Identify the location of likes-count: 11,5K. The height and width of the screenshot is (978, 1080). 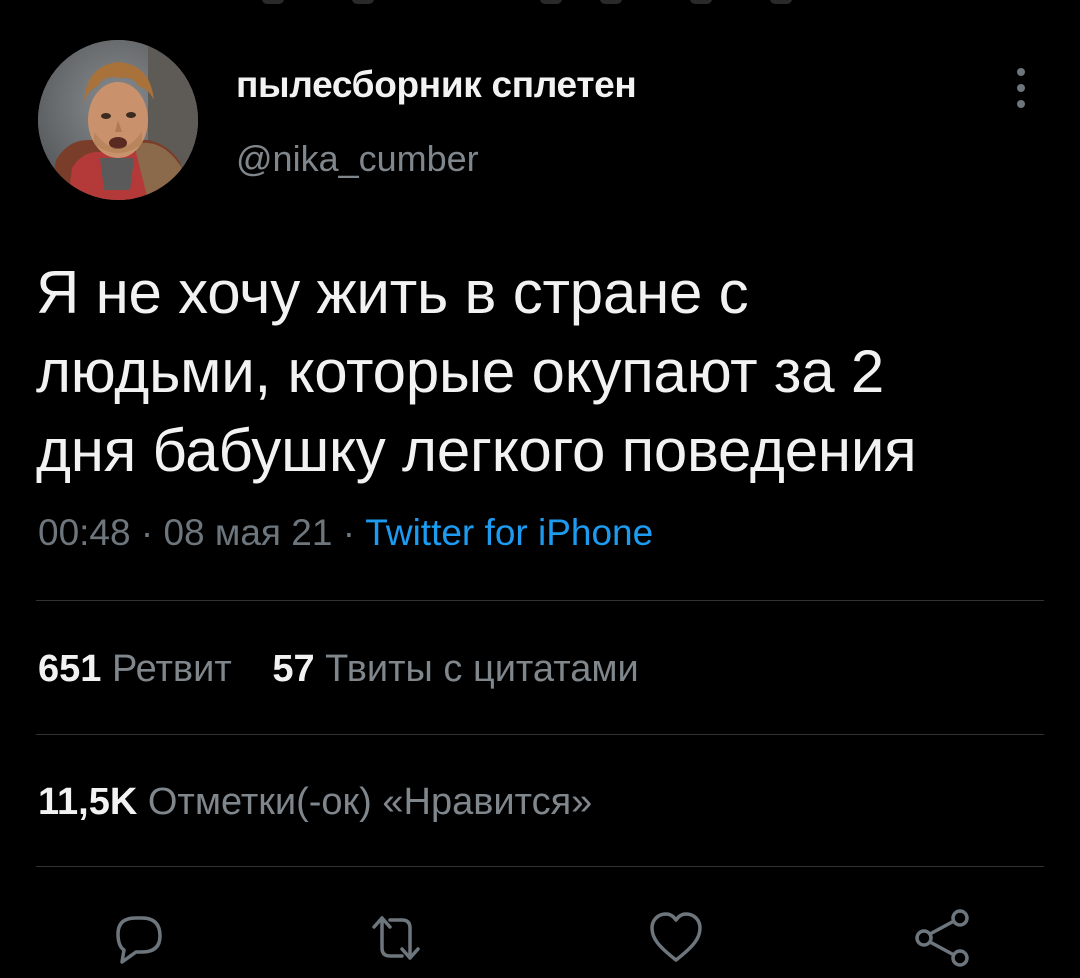
(88, 802).